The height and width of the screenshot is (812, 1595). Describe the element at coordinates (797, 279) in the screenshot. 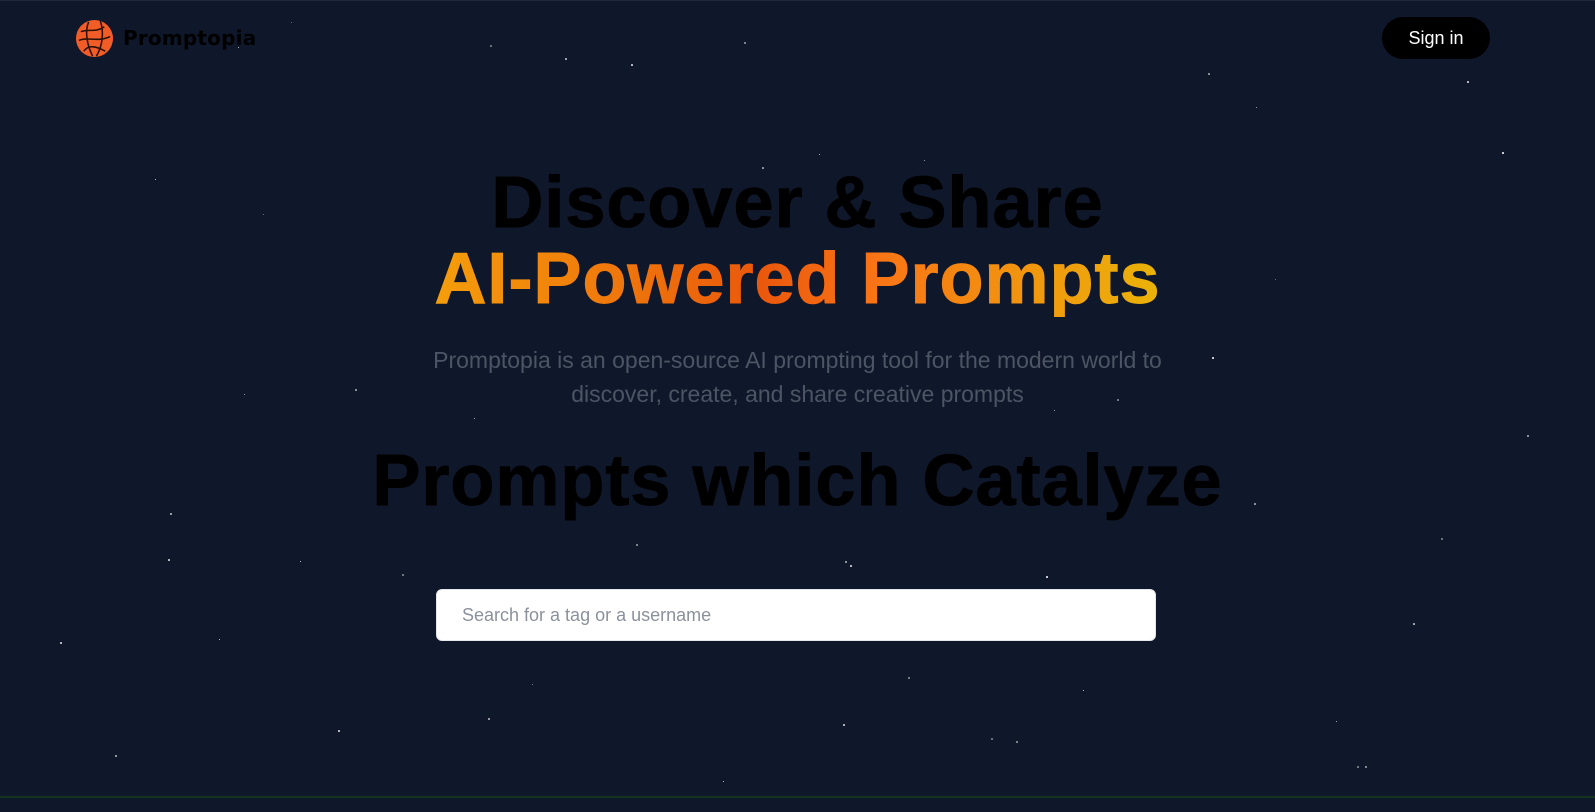

I see `hero-heading-gradient: AI-Powered Prompts` at that location.